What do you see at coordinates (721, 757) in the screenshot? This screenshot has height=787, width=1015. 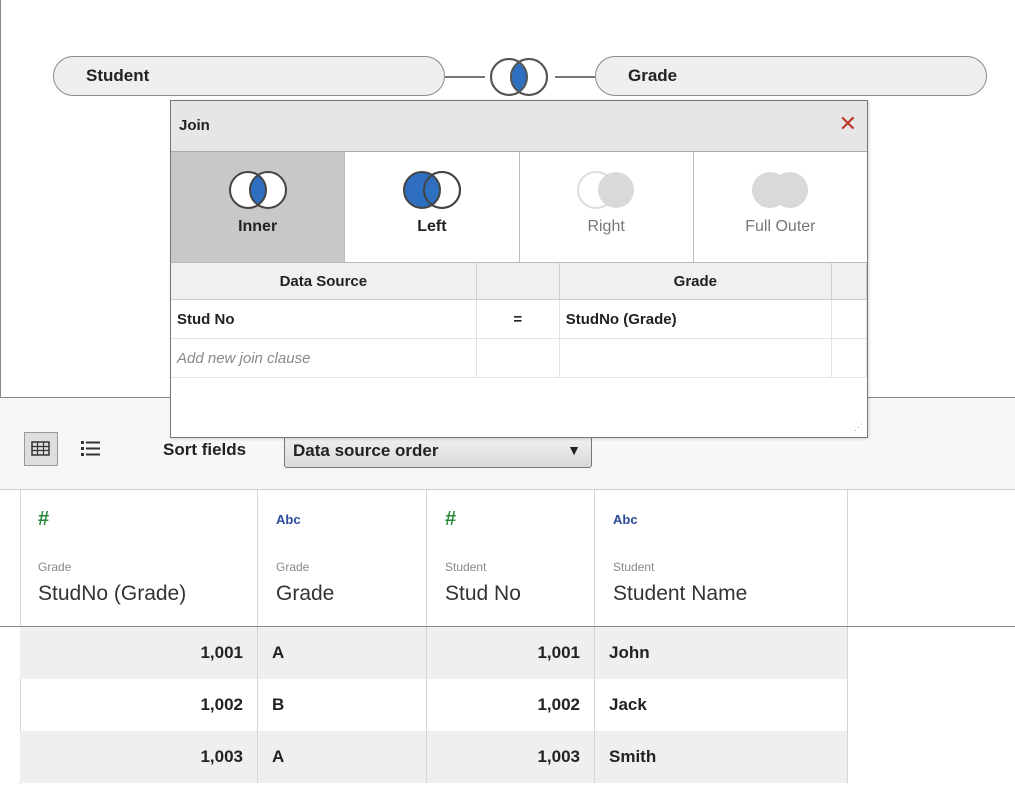 I see `table-cell: Smith` at bounding box center [721, 757].